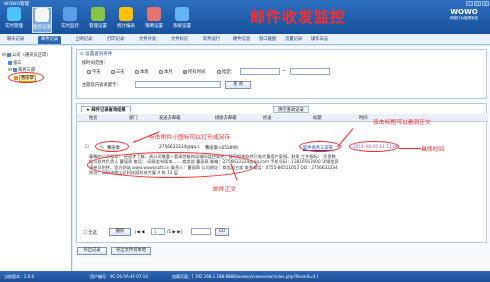 The image size is (490, 282). Describe the element at coordinates (154, 26) in the screenshot. I see `toolbar-label: 策略设置` at that location.